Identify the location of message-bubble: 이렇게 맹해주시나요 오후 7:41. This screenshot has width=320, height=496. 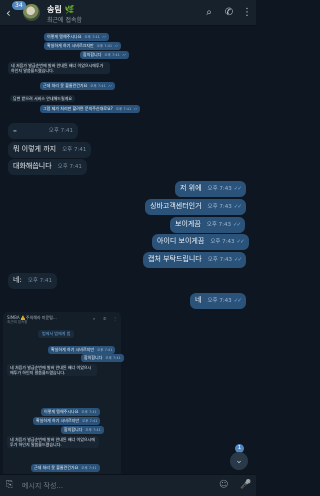
(70, 412).